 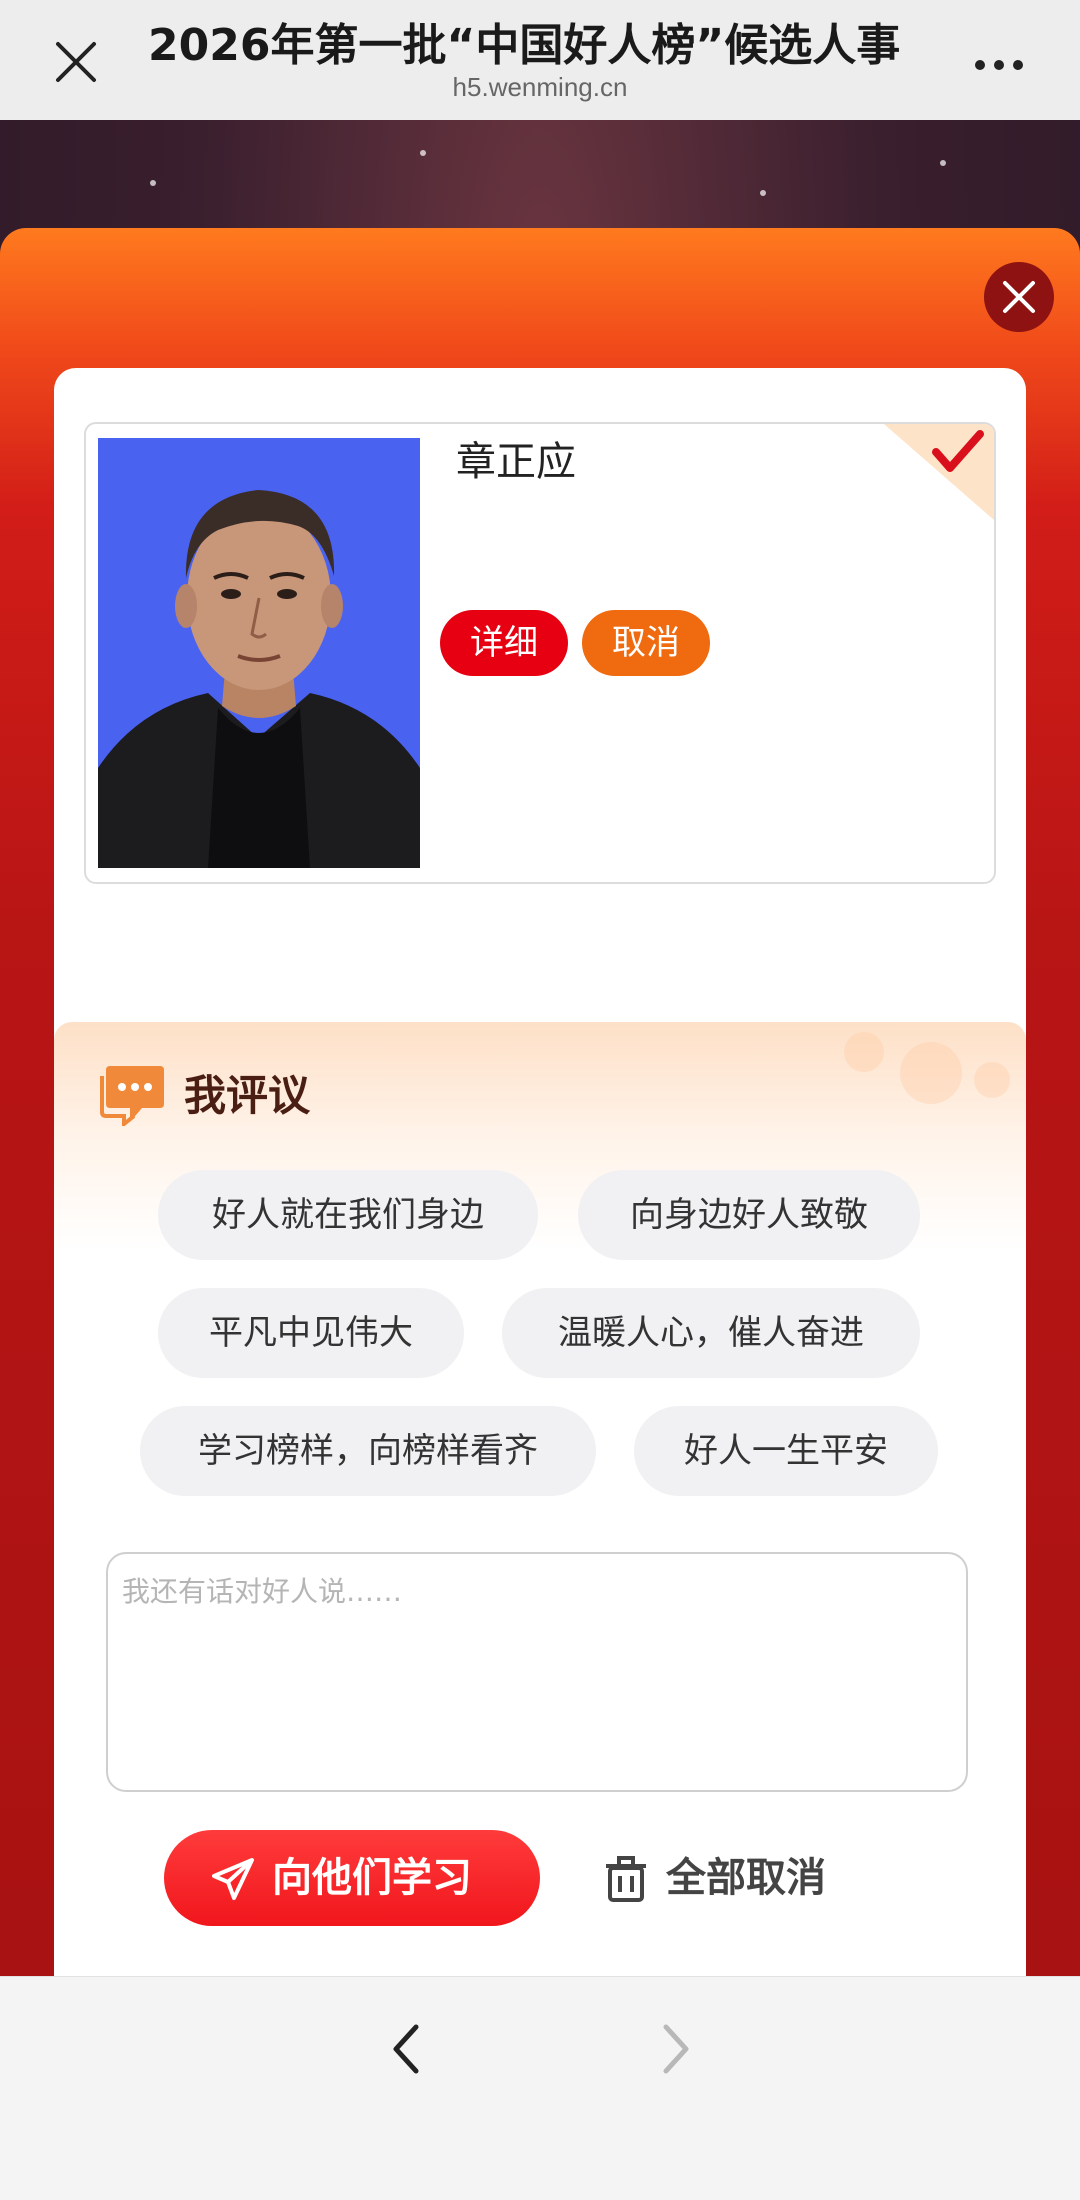 I want to click on trash-icon, so click(x=626, y=1879).